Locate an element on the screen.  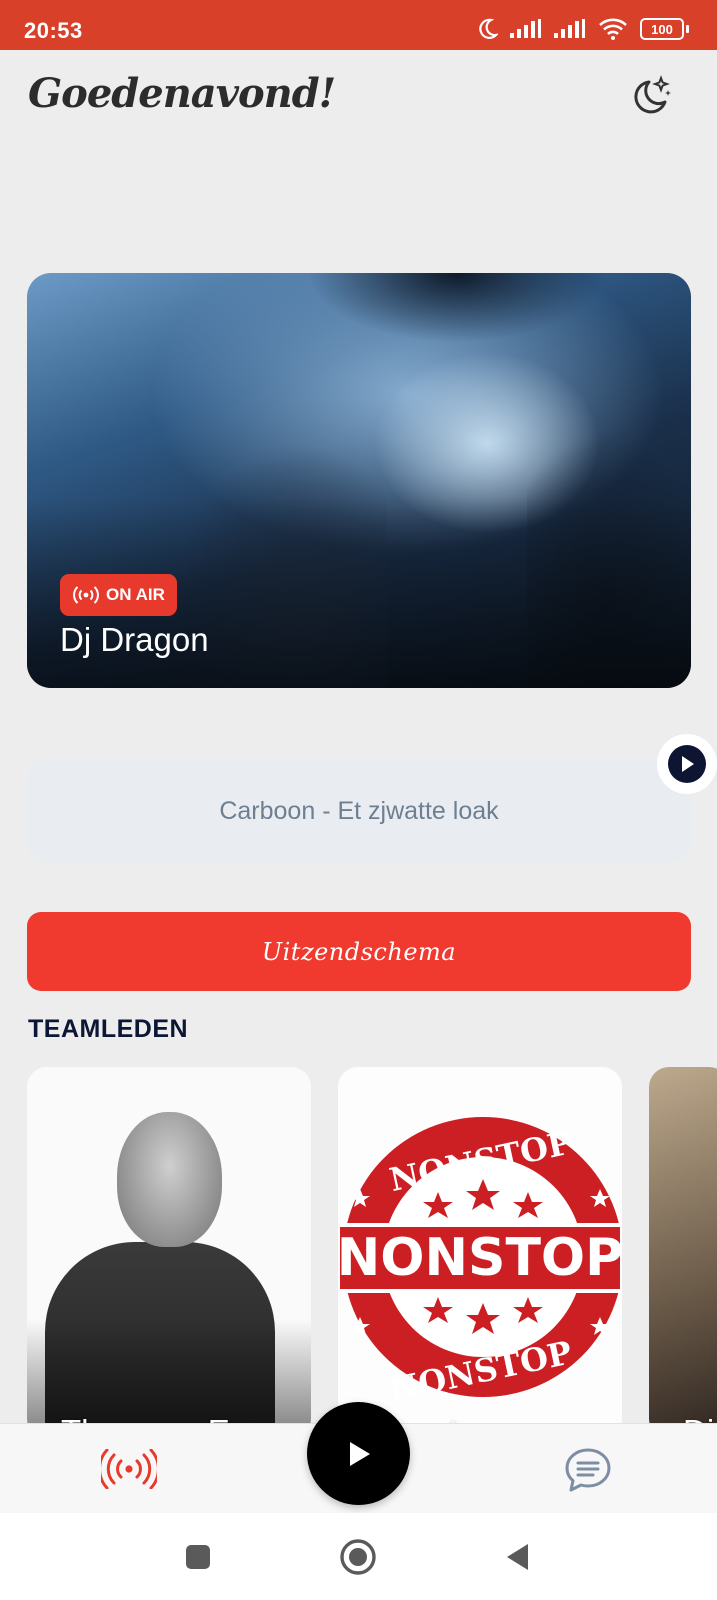
greeting-title: Goedenavond! is located at coordinates (182, 93).